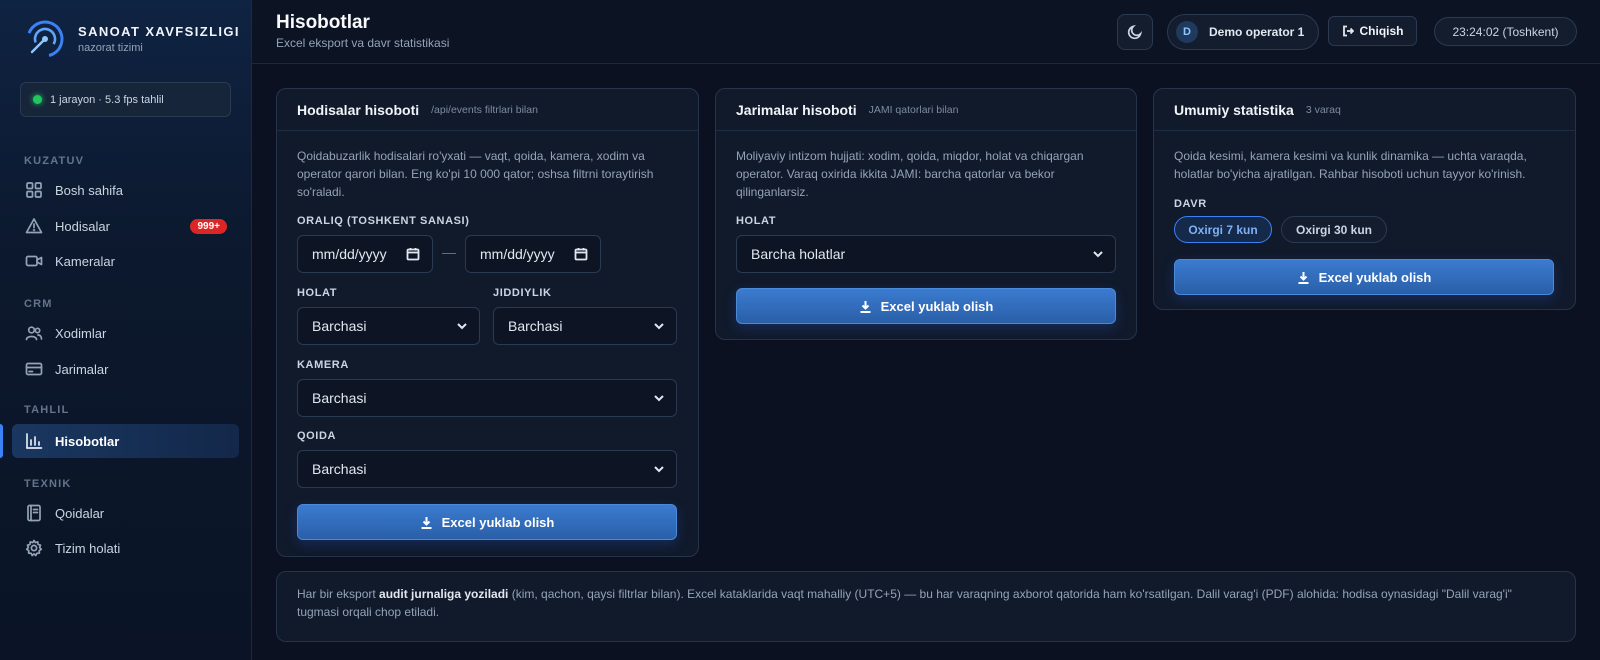  Describe the element at coordinates (82, 369) in the screenshot. I see `sidebar-item-label: Jarimalar` at that location.